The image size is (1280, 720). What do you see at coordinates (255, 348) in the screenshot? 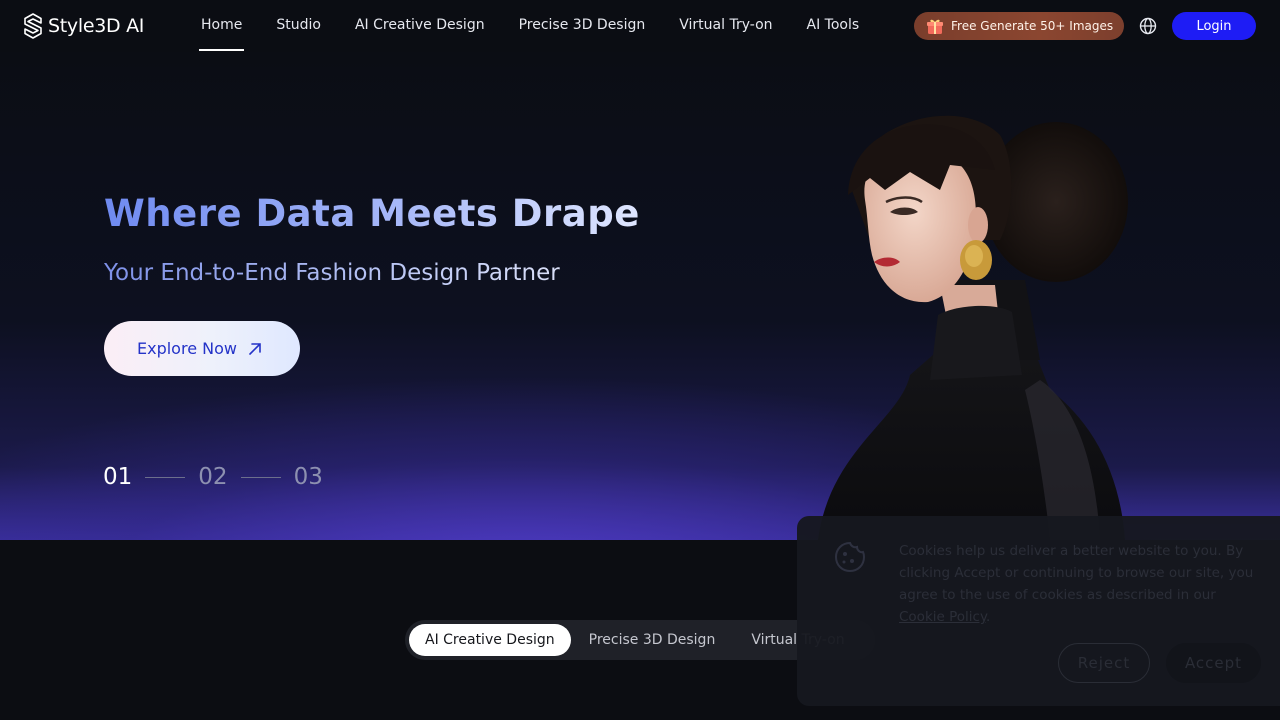
I see `arrow-up-right-icon` at bounding box center [255, 348].